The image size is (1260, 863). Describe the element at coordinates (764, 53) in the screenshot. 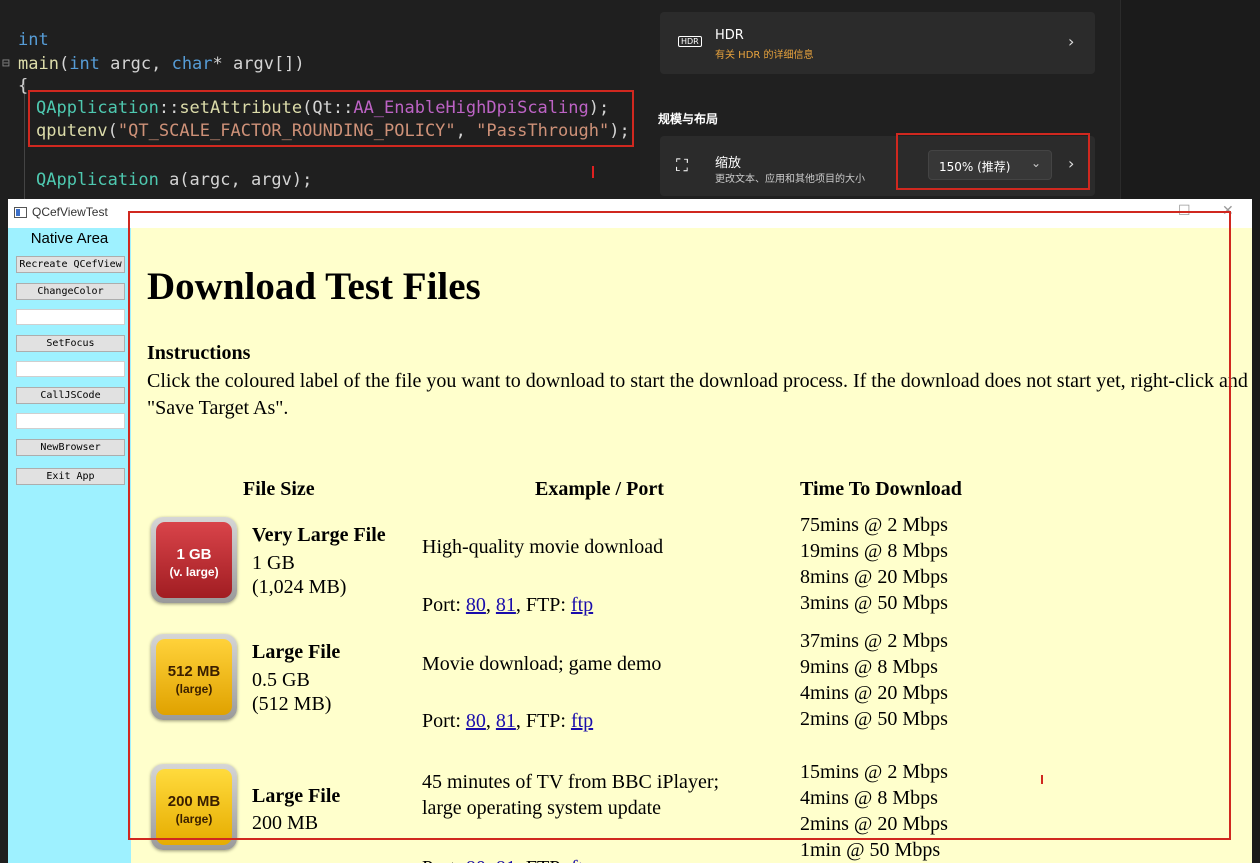

I see `hdr-link: 有关 HDR 的详细信息` at that location.